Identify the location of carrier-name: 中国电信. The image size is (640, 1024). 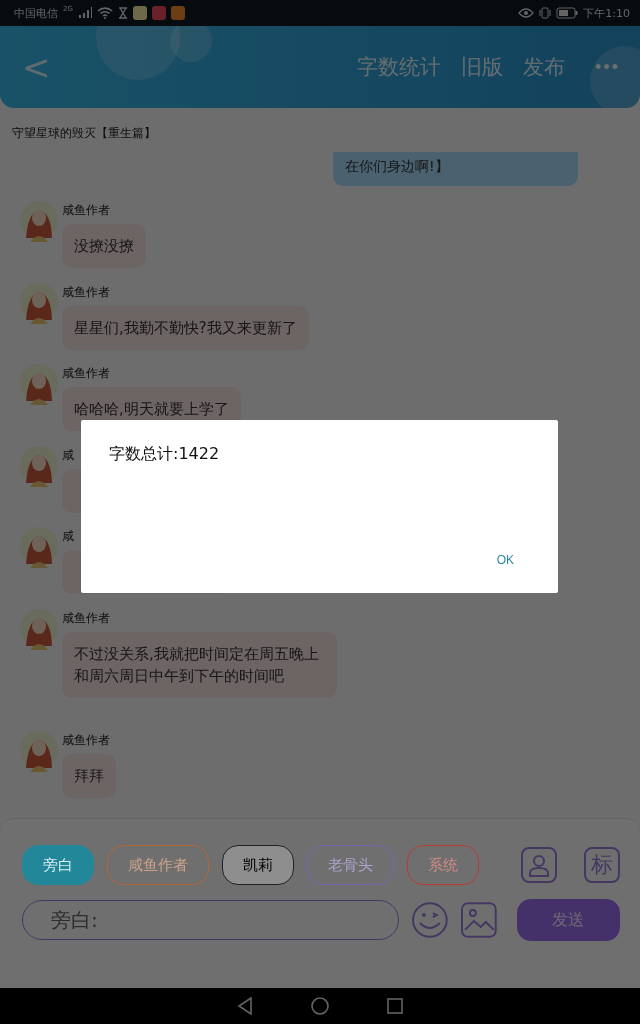
(36, 13).